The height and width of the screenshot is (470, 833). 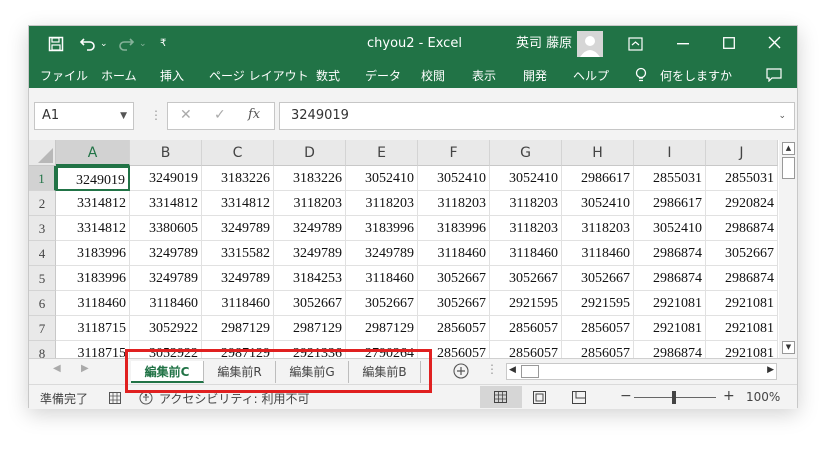 What do you see at coordinates (64, 75) in the screenshot?
I see `tab-file: ファイル` at bounding box center [64, 75].